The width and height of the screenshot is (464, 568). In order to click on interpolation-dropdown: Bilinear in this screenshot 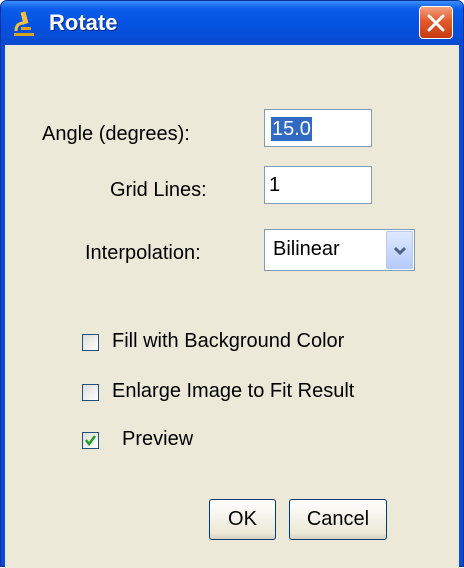, I will do `click(339, 250)`.